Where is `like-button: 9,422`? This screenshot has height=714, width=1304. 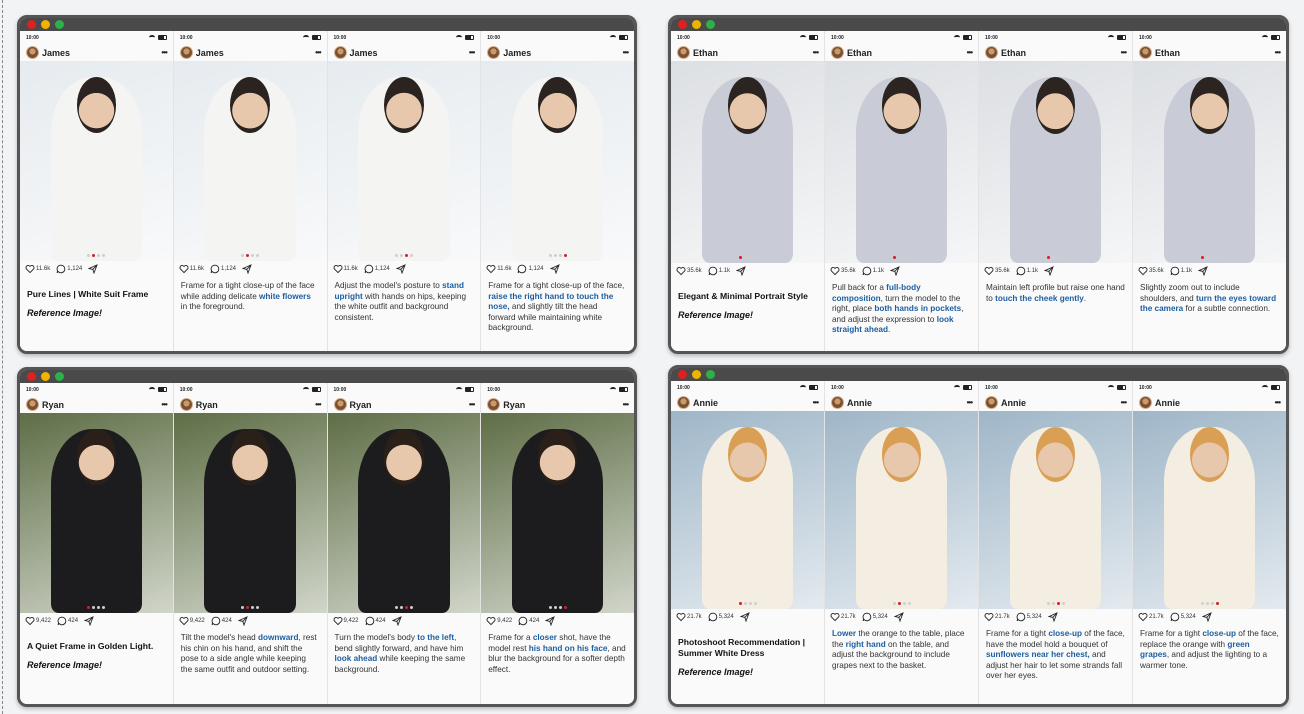
like-button: 9,422 is located at coordinates (346, 621).